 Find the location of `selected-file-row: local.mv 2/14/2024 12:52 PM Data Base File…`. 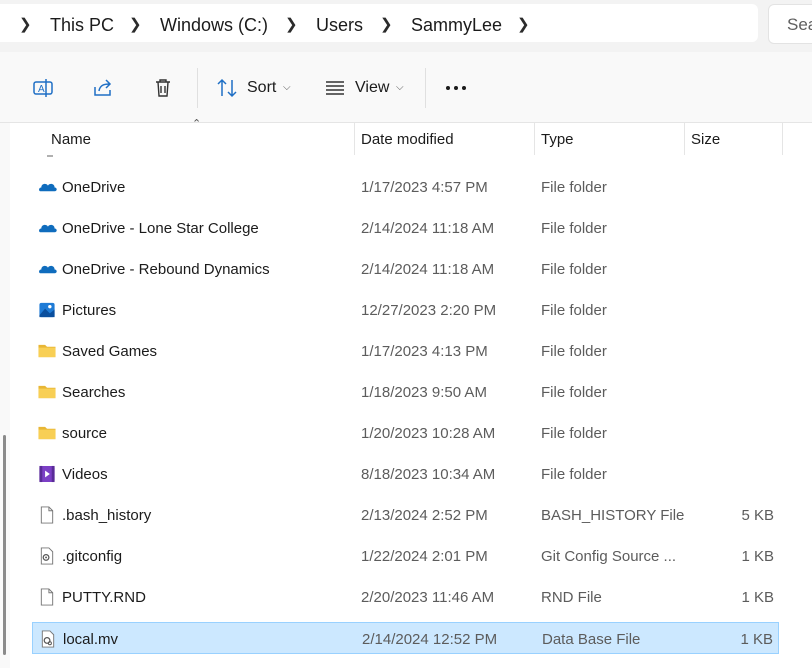

selected-file-row: local.mv 2/14/2024 12:52 PM Data Base File… is located at coordinates (405, 638).